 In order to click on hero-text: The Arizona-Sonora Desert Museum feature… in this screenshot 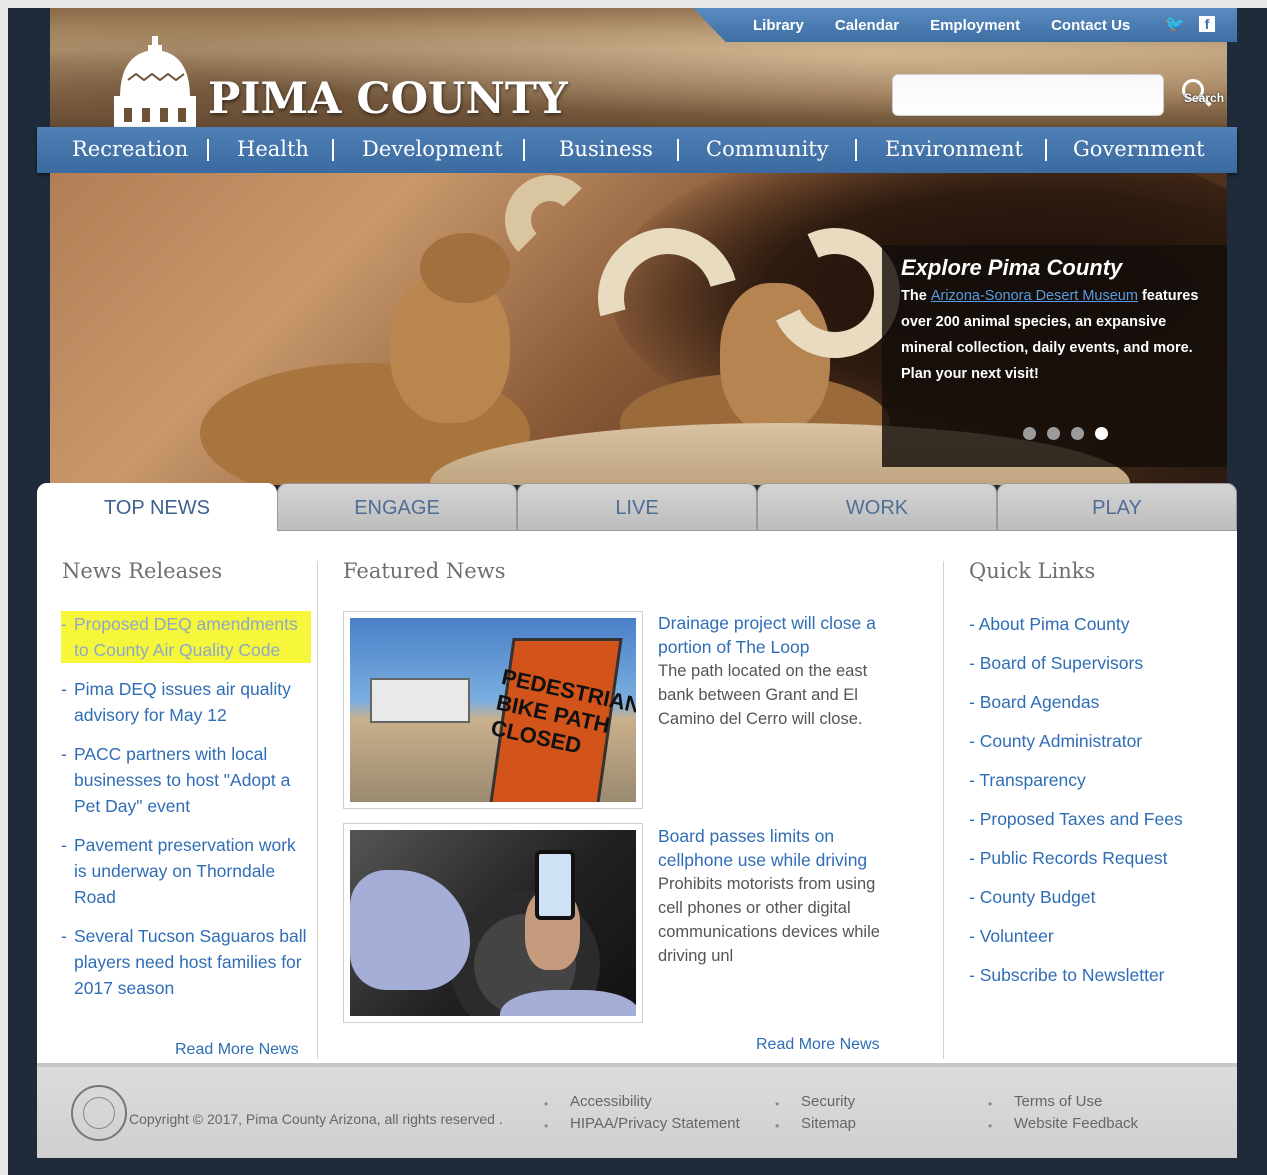, I will do `click(1050, 335)`.